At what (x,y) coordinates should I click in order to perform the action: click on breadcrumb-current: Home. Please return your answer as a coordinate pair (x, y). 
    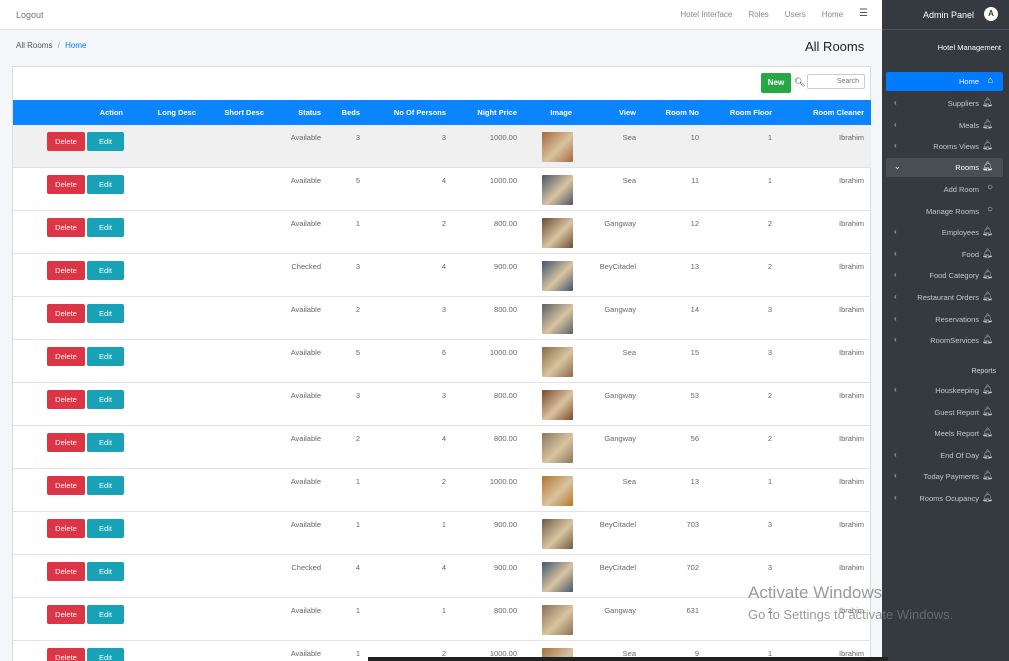
    Looking at the image, I should click on (75, 45).